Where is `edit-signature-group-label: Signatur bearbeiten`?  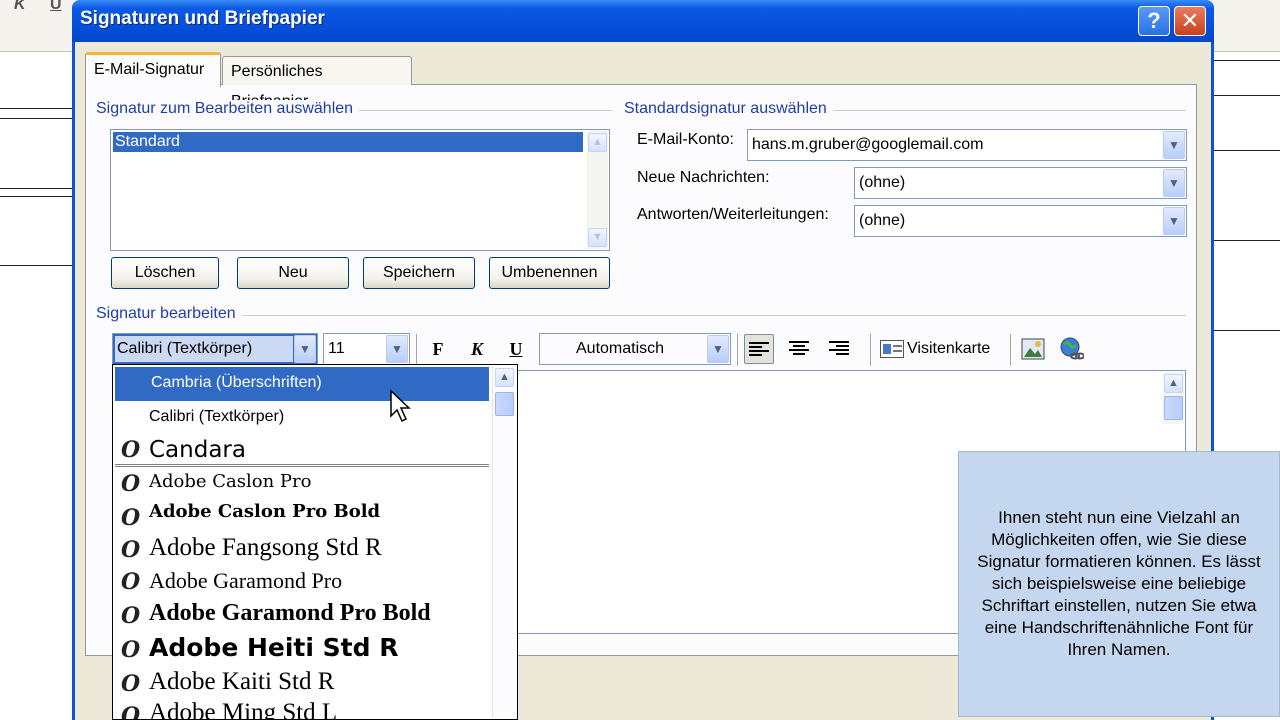
edit-signature-group-label: Signatur bearbeiten is located at coordinates (169, 314).